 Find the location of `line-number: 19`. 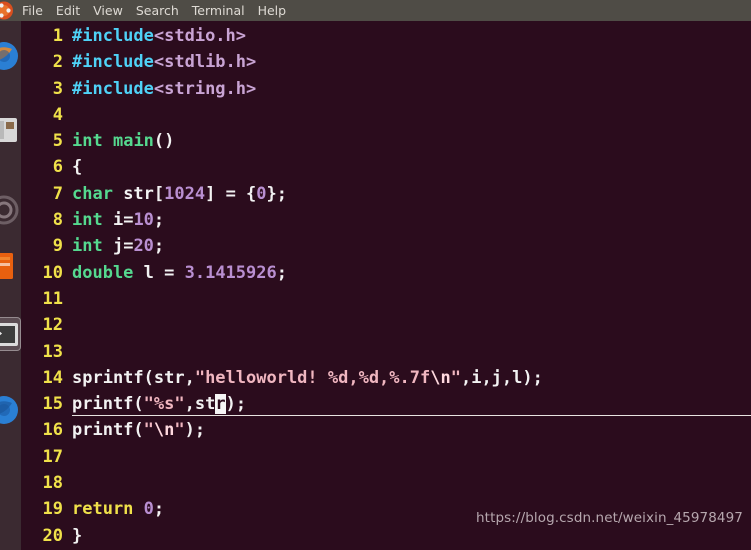

line-number: 19 is located at coordinates (52, 509).